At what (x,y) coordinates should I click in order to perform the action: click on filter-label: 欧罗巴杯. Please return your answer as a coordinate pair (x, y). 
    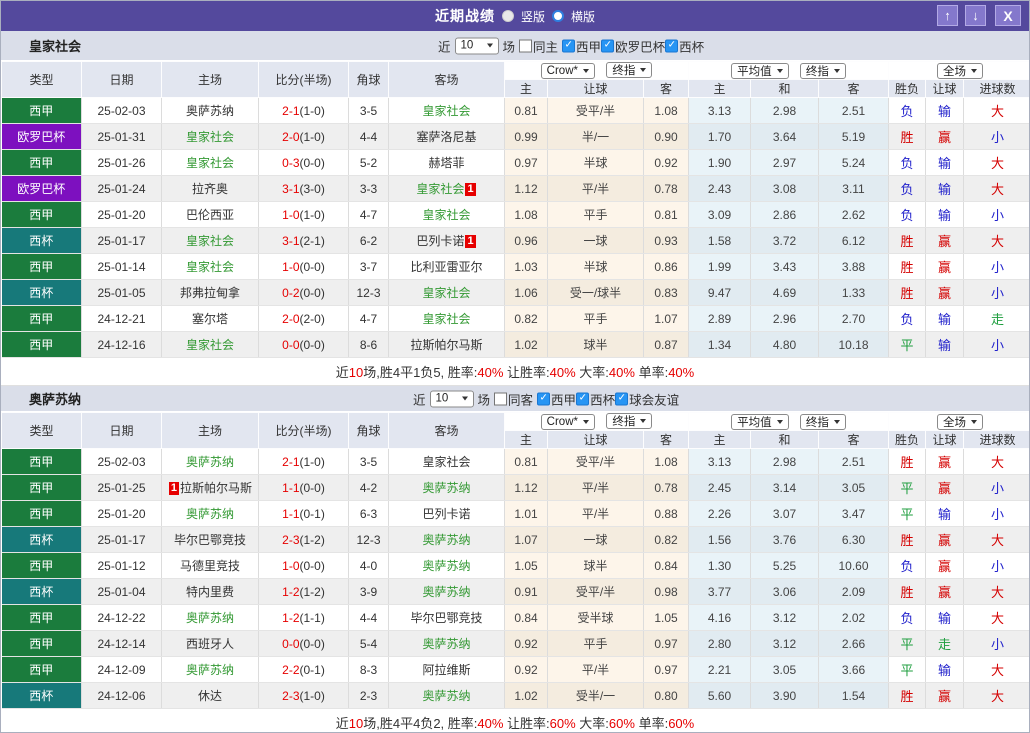
    Looking at the image, I should click on (640, 47).